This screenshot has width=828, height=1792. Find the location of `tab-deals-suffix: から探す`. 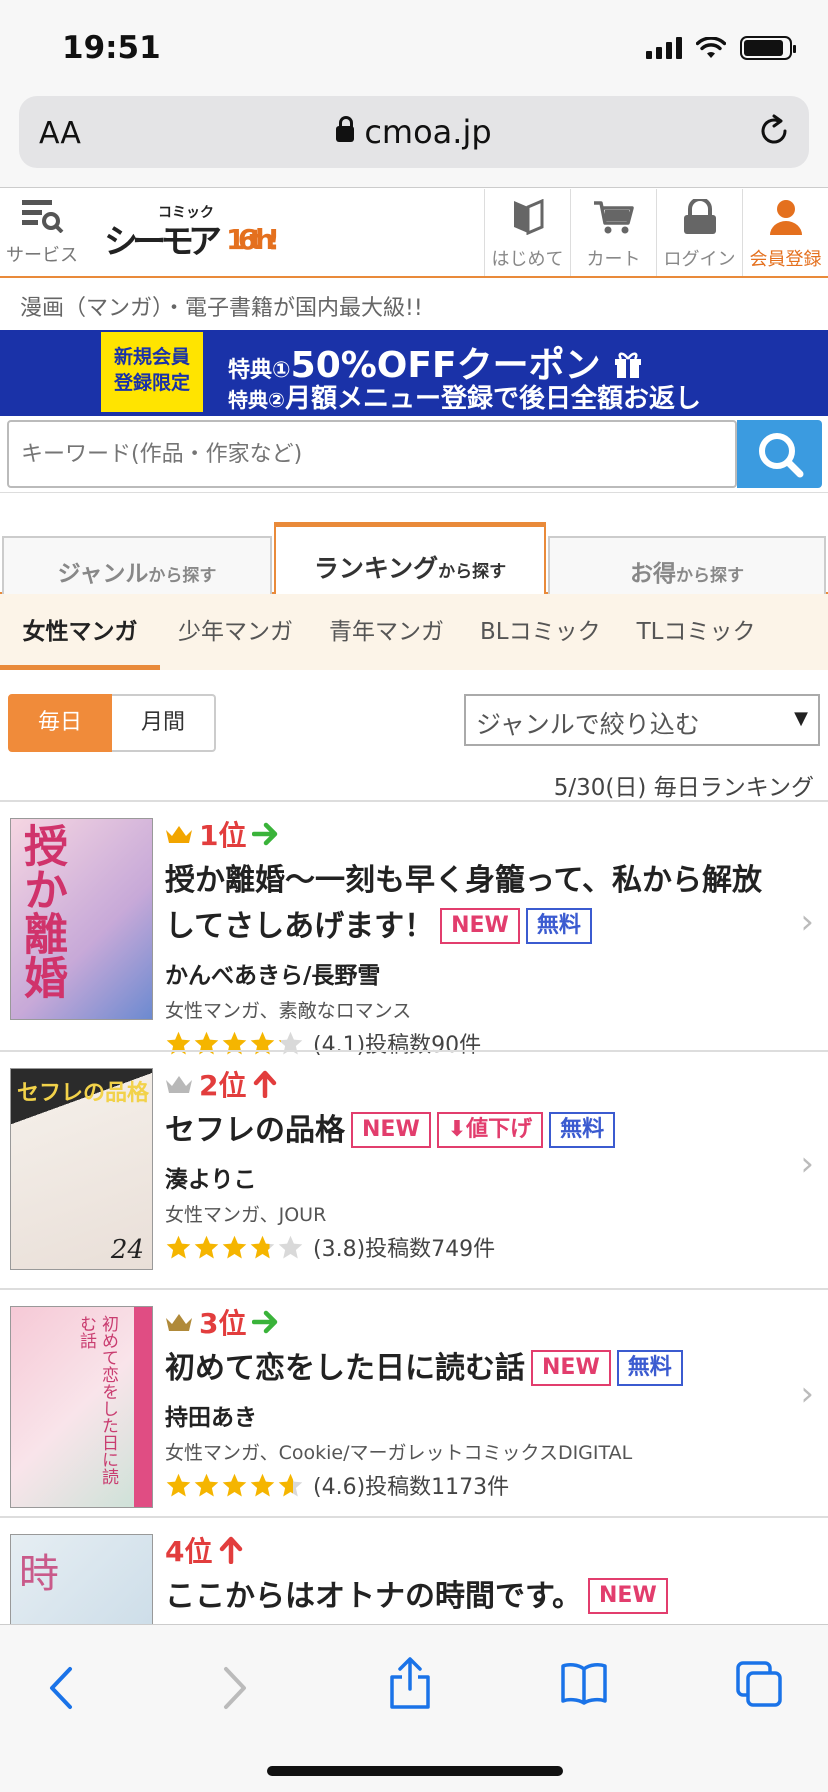

tab-deals-suffix: から探す is located at coordinates (710, 576).